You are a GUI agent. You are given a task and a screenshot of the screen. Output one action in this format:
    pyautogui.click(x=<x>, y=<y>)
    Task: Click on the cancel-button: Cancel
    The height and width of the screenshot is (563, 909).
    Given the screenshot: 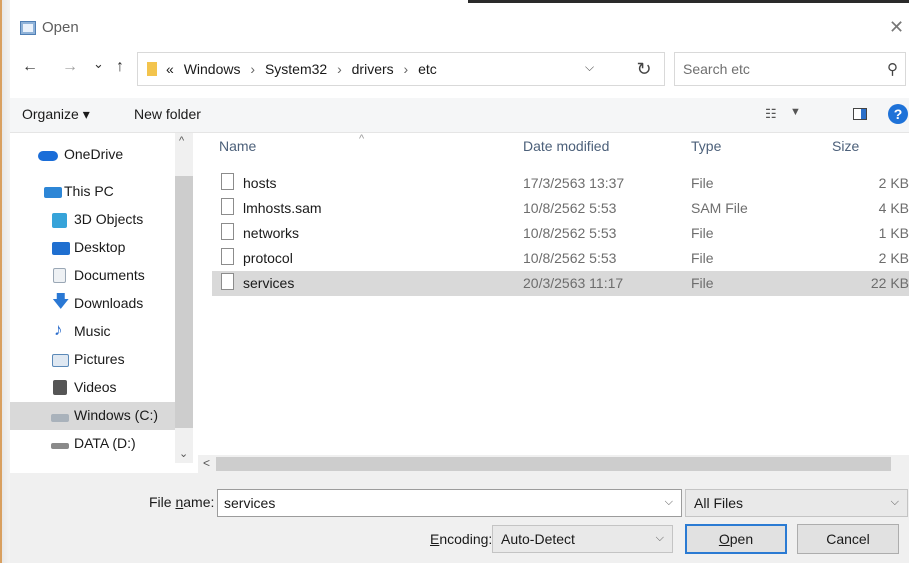 What is the action you would take?
    pyautogui.click(x=848, y=539)
    